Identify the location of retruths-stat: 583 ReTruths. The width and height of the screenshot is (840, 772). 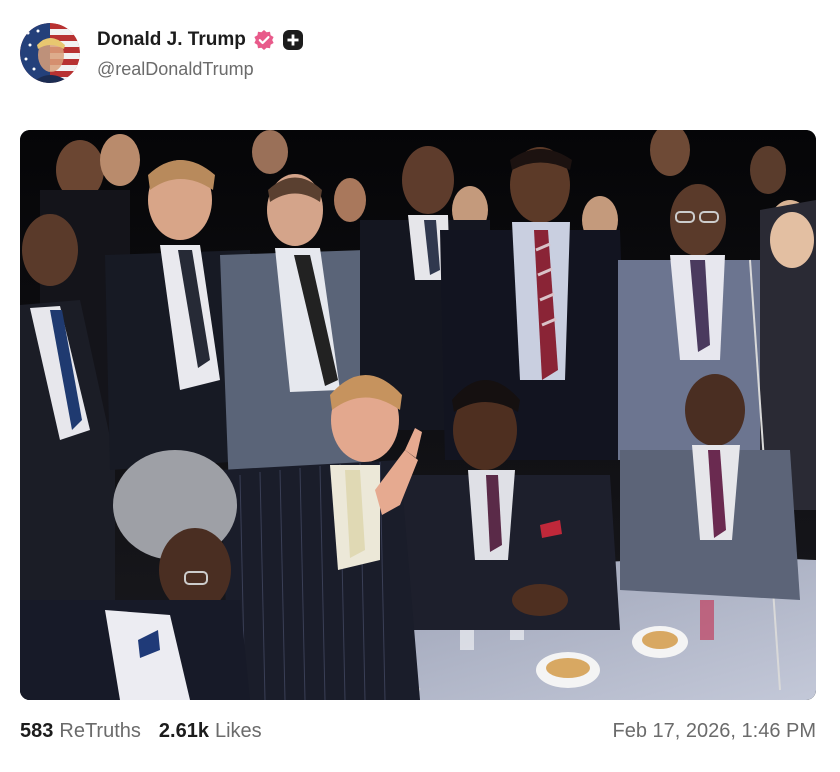
(80, 731).